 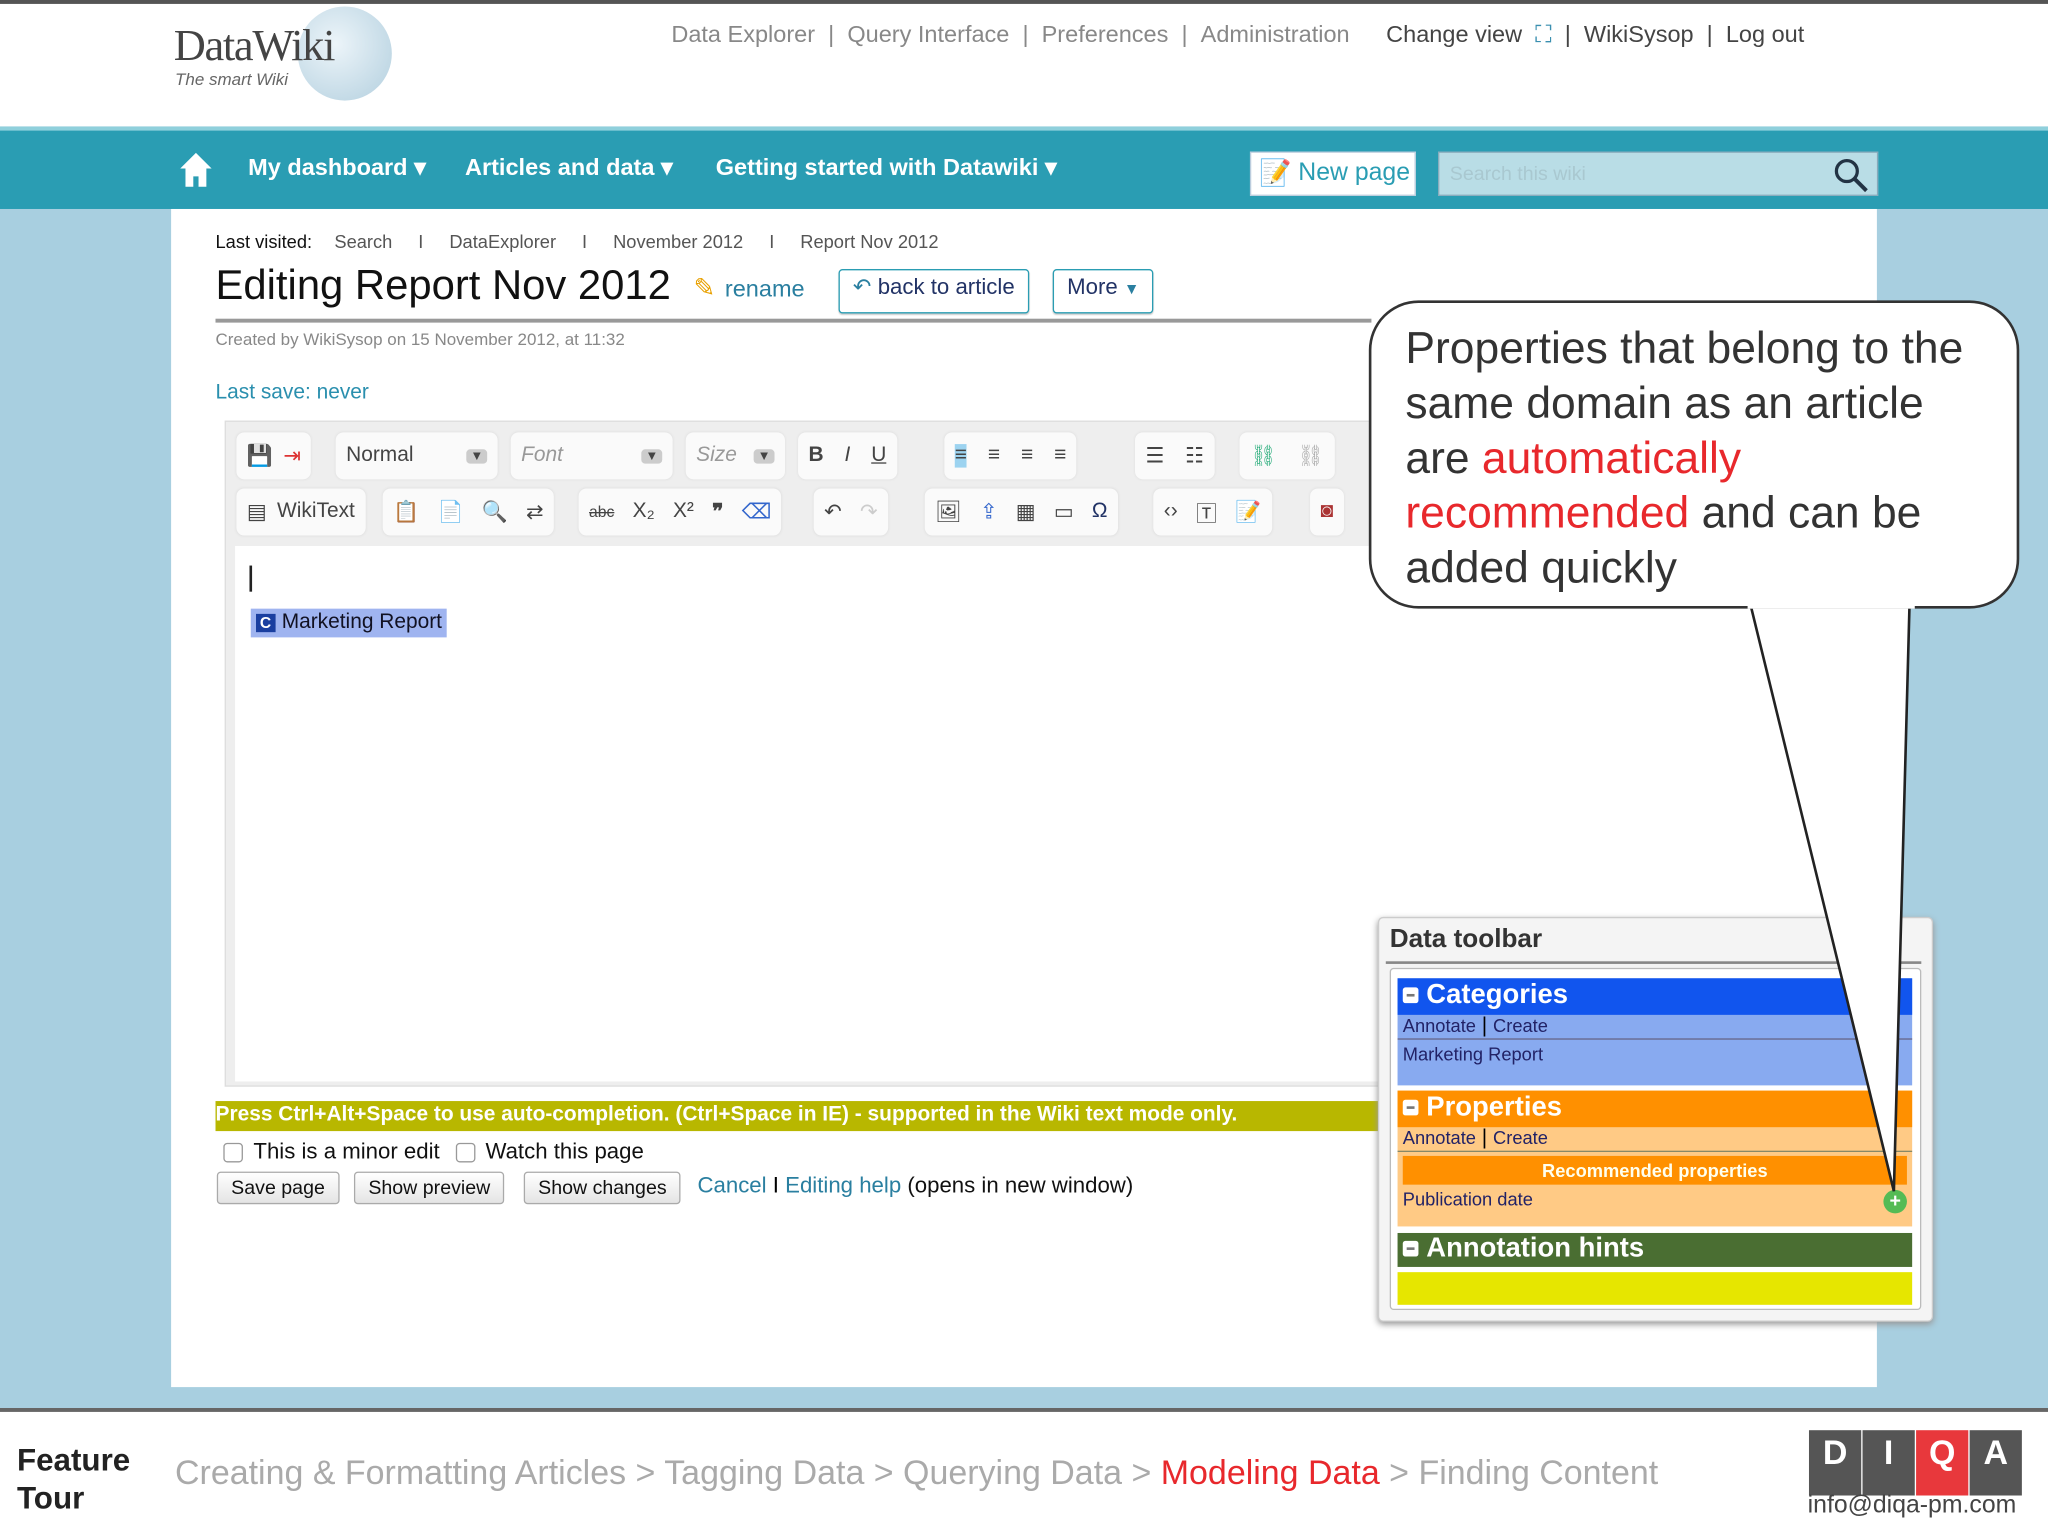 What do you see at coordinates (735, 456) in the screenshot?
I see `size-select: Size ▼` at bounding box center [735, 456].